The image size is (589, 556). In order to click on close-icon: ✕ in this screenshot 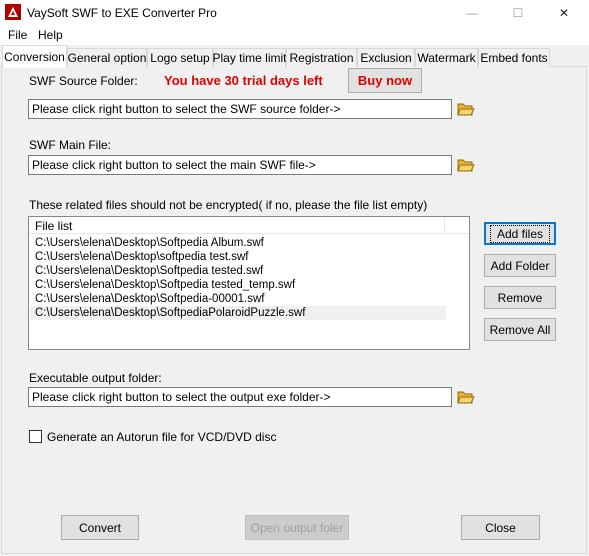, I will do `click(564, 13)`.